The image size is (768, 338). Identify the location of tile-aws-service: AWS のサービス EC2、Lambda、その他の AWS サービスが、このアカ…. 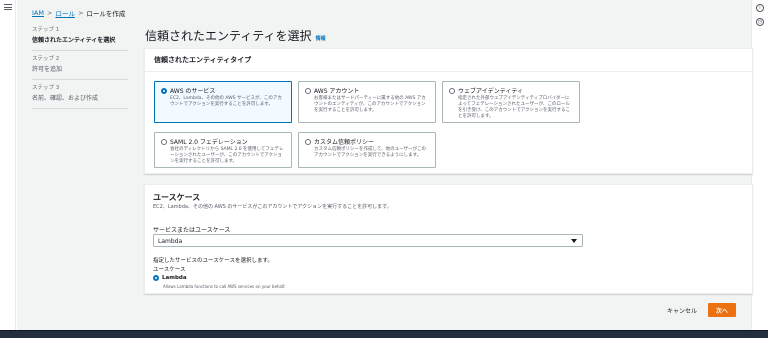
(223, 102).